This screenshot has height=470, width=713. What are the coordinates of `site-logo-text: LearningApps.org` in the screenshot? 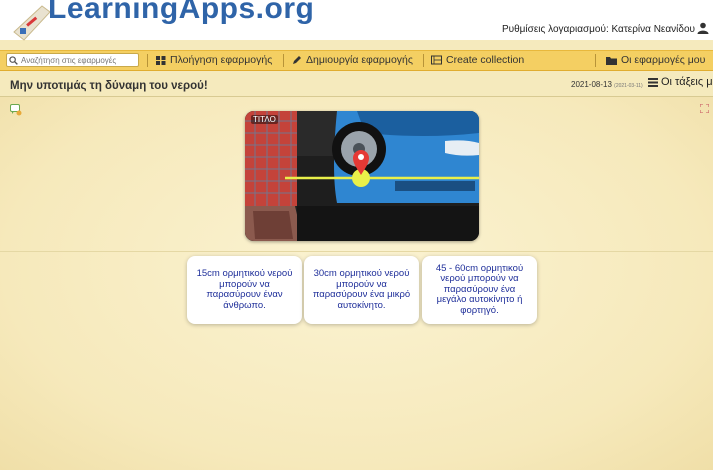 It's located at (181, 13).